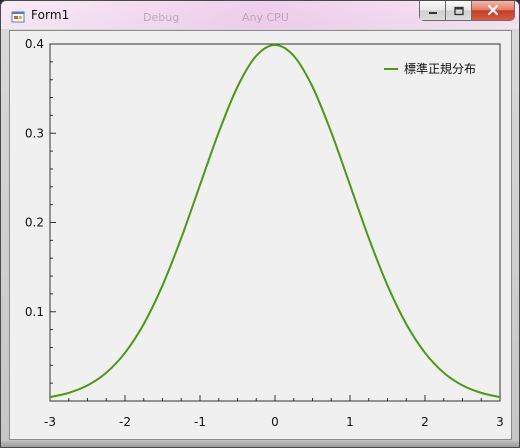 The height and width of the screenshot is (448, 520). I want to click on x-tick-label: 3, so click(500, 422).